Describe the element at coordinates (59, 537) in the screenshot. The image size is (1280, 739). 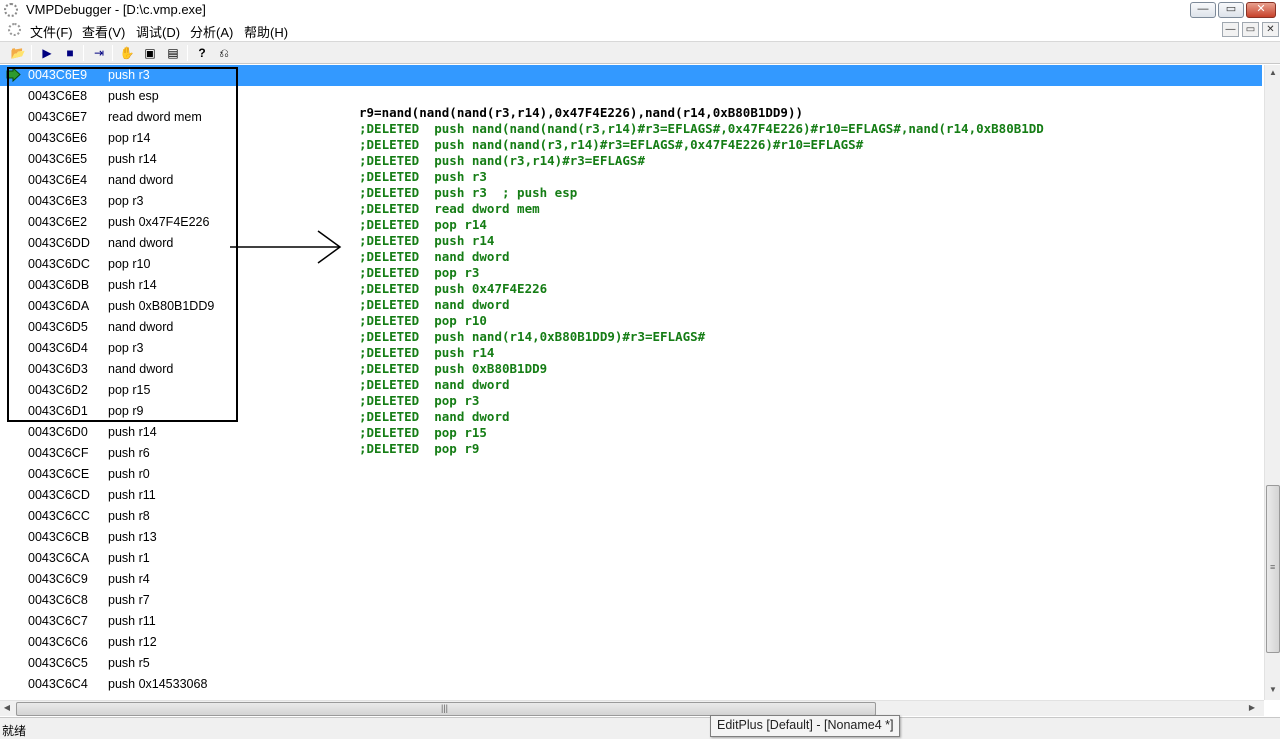
I see `row-address: 0043C6CB` at that location.